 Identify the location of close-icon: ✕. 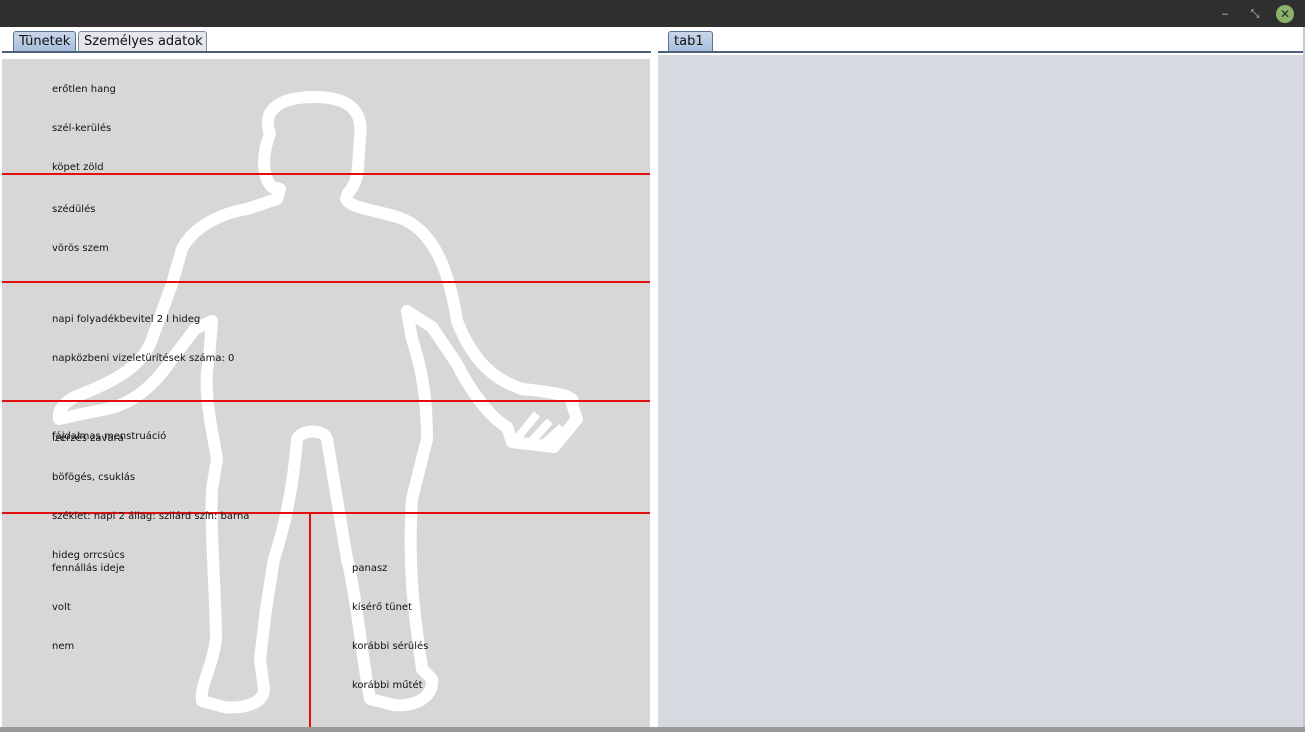
(1285, 14).